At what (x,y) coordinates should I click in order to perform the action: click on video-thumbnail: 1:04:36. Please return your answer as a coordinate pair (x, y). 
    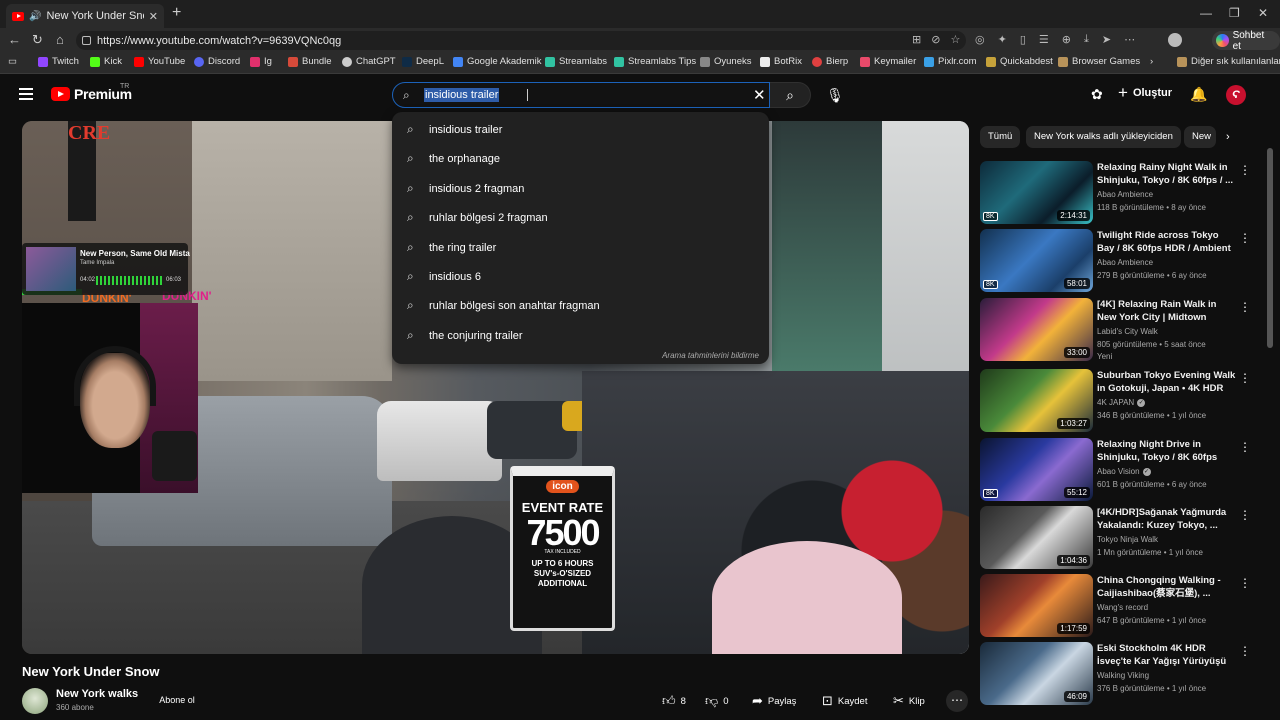
    Looking at the image, I should click on (1036, 537).